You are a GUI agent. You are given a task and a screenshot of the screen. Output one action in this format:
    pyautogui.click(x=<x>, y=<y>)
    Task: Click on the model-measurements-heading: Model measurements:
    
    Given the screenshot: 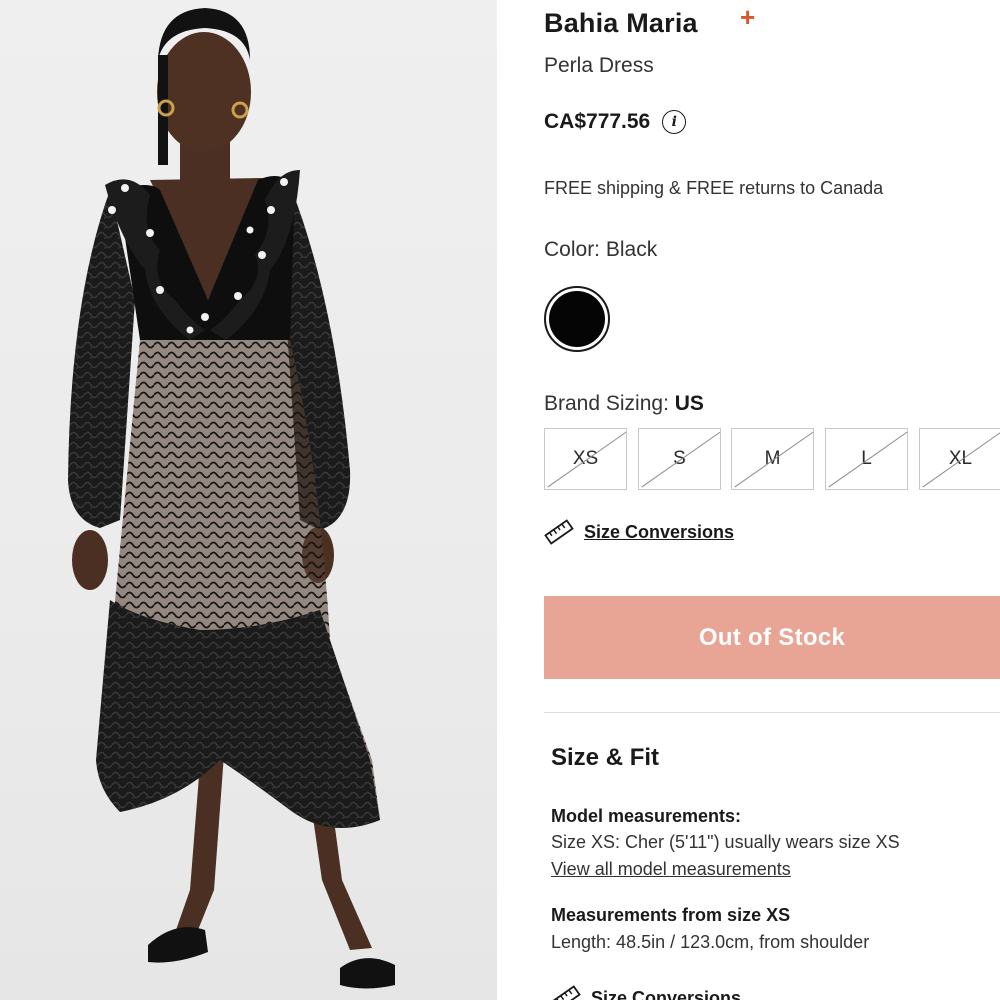 What is the action you would take?
    pyautogui.click(x=646, y=816)
    